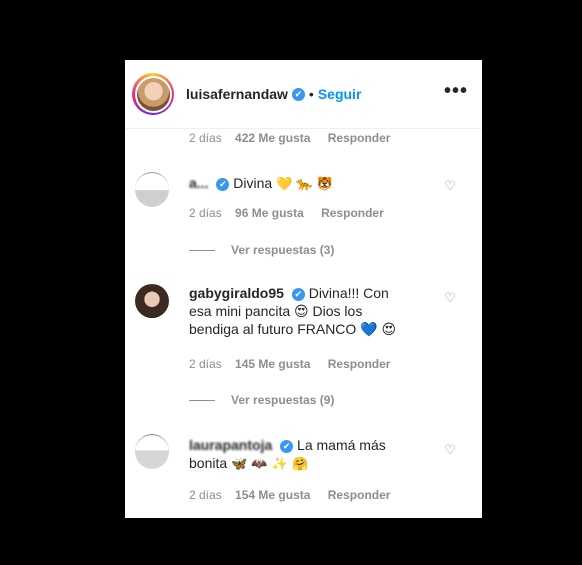 This screenshot has width=582, height=565. I want to click on comment-meta: 2 días 96 Me gusta Responder, so click(286, 213).